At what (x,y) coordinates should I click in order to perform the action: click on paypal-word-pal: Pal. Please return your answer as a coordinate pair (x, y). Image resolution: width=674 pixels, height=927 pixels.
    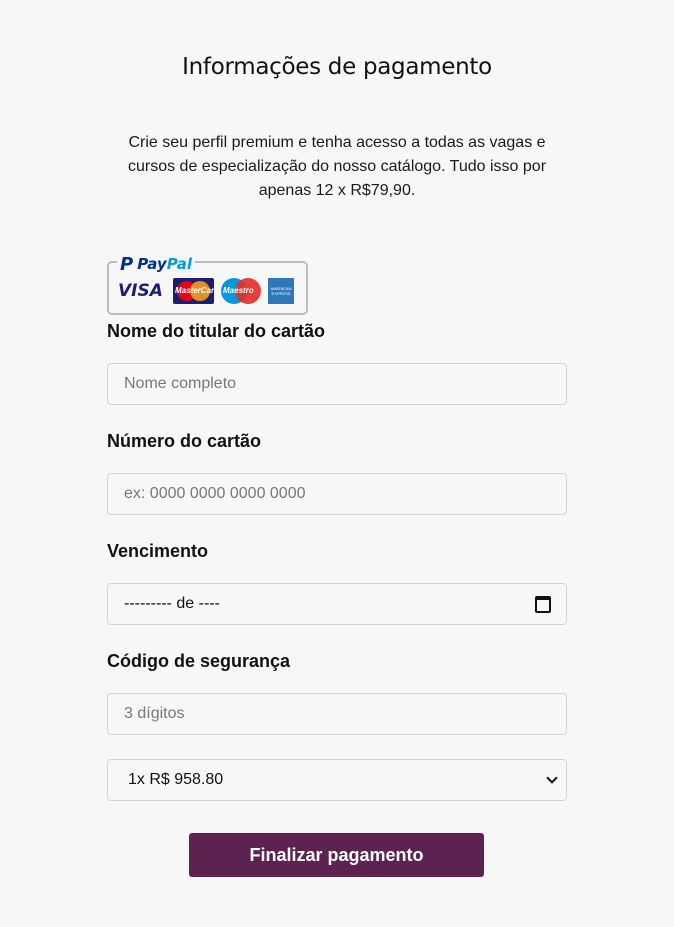
    Looking at the image, I should click on (179, 264).